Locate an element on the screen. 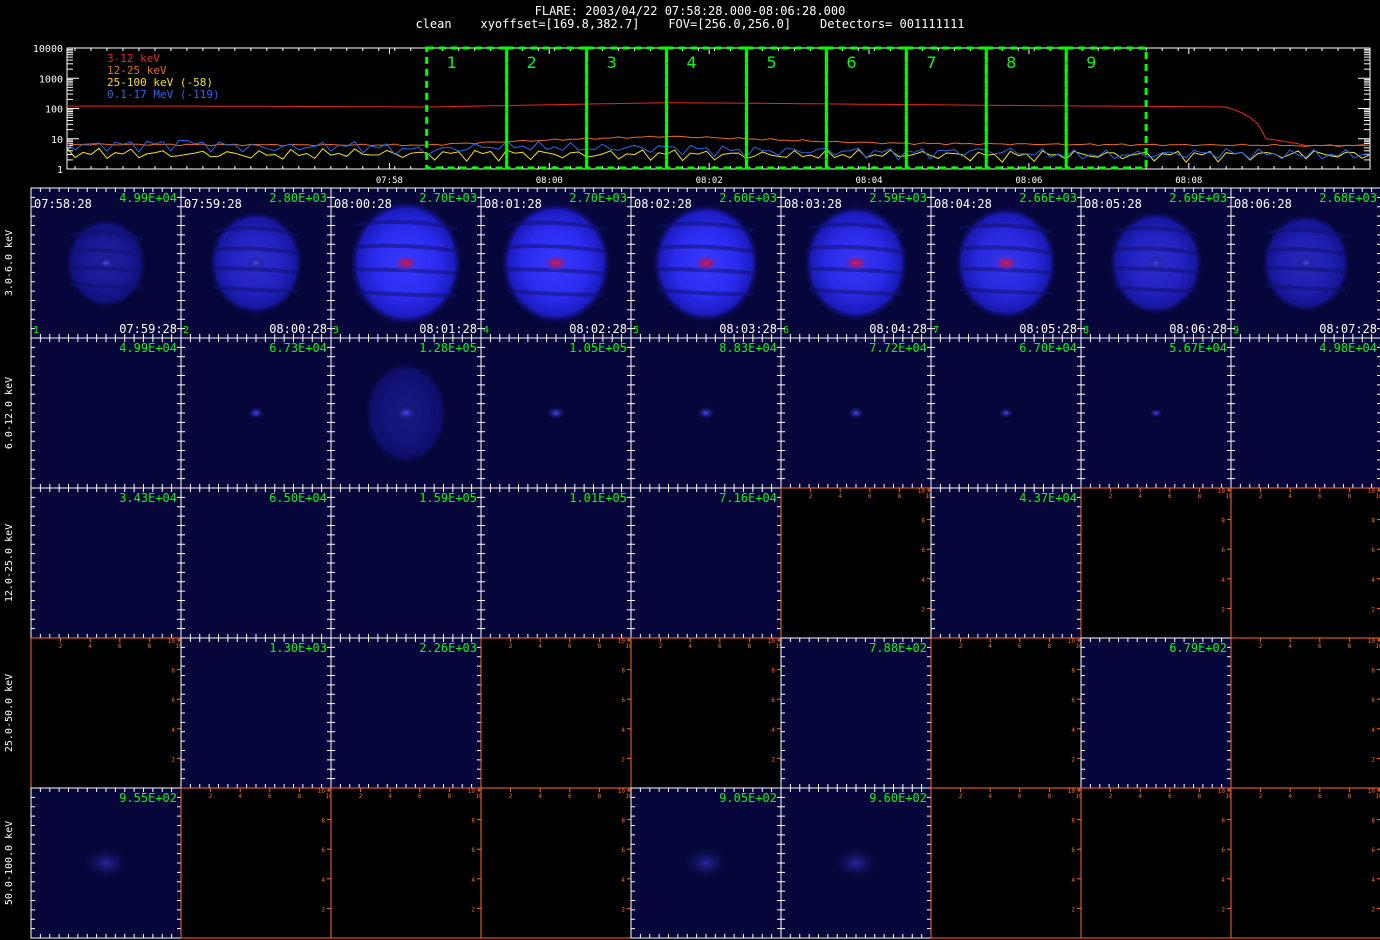 The height and width of the screenshot is (940, 1380). image-cell: 5.67E+04 is located at coordinates (1156, 413).